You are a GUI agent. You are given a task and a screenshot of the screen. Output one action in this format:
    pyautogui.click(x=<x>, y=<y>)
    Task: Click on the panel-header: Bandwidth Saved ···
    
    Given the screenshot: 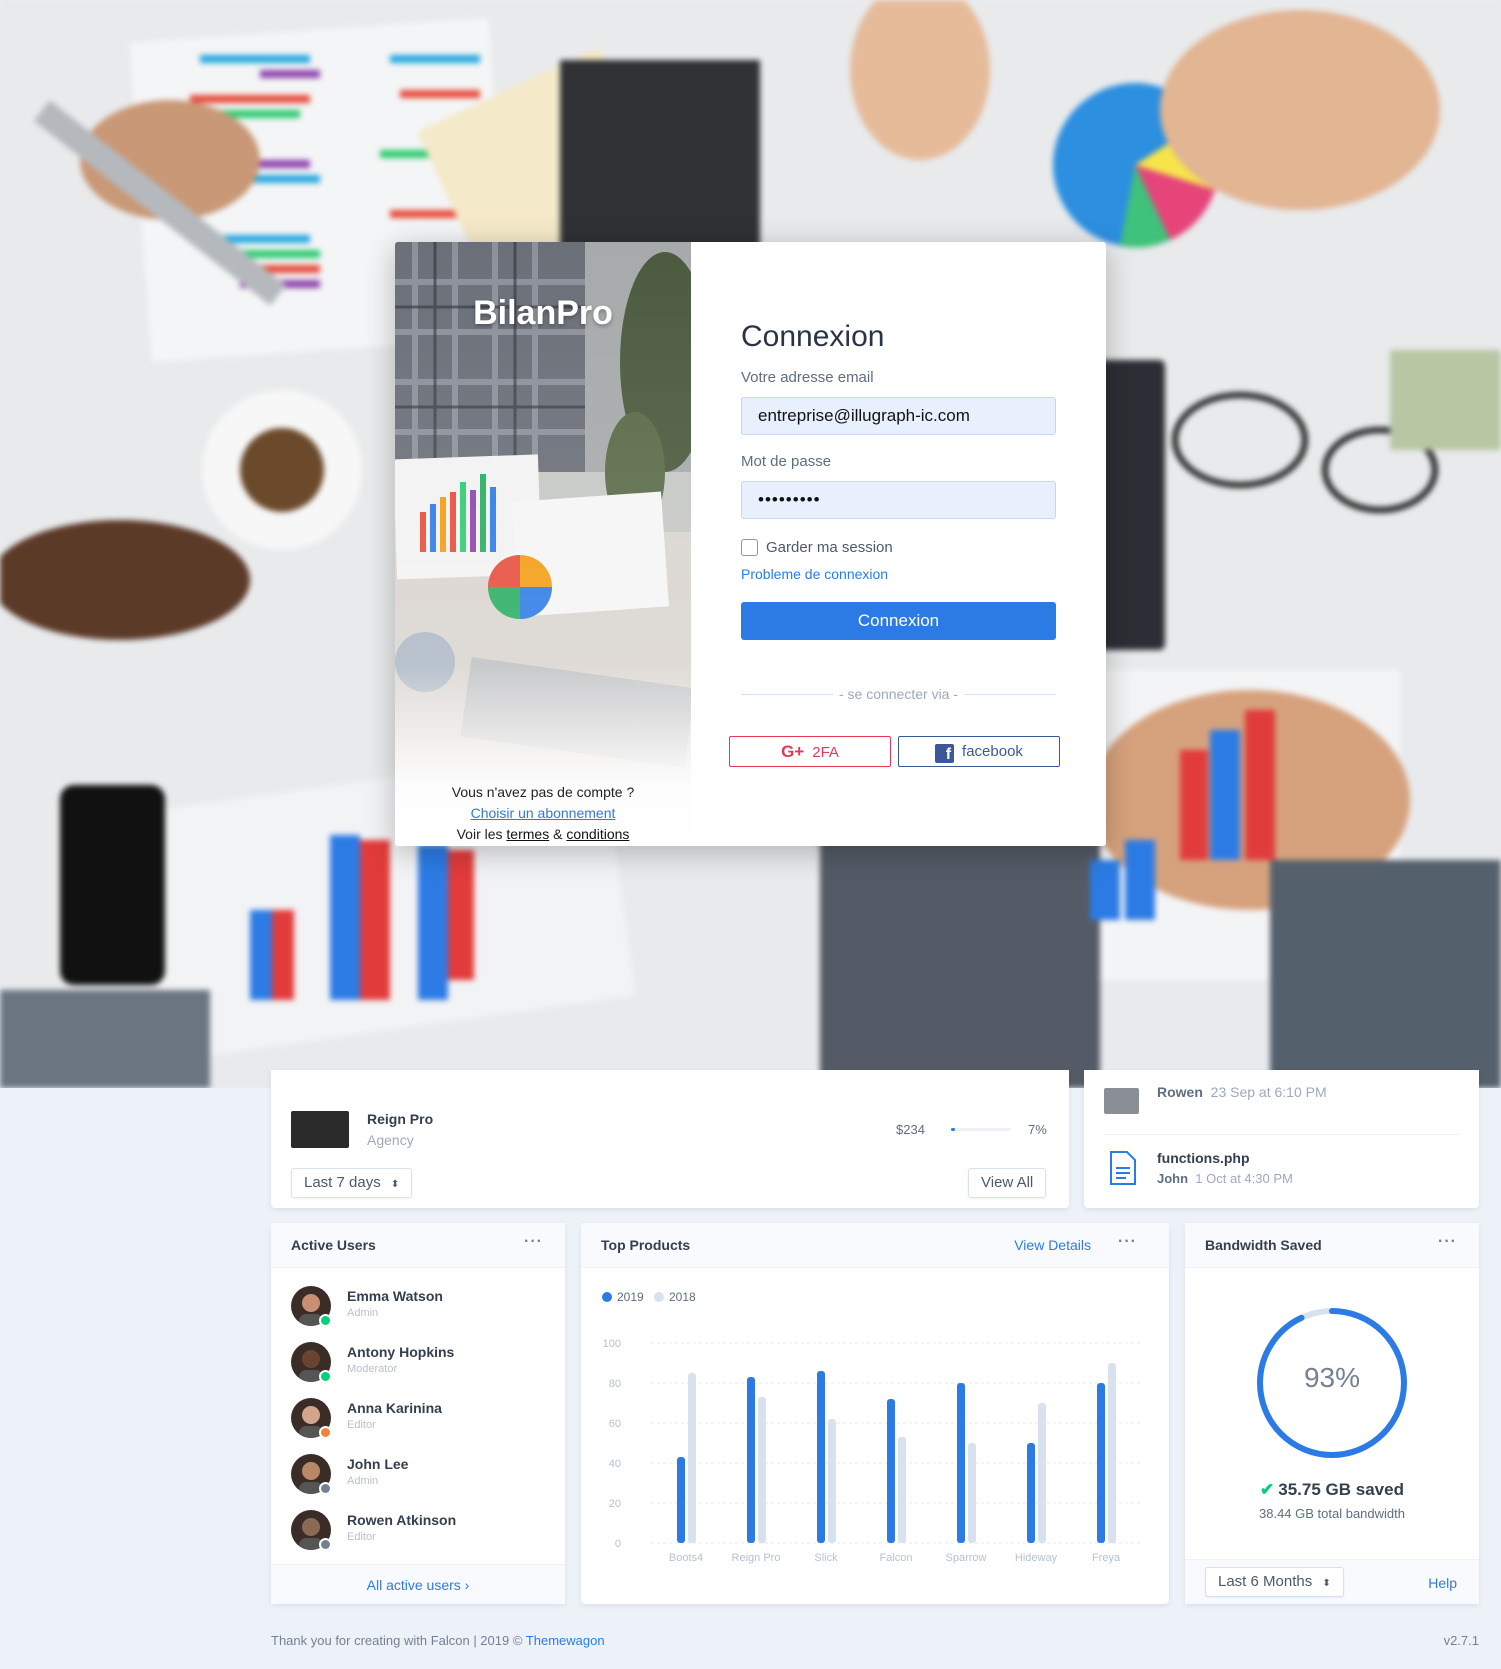 What is the action you would take?
    pyautogui.click(x=1332, y=1245)
    